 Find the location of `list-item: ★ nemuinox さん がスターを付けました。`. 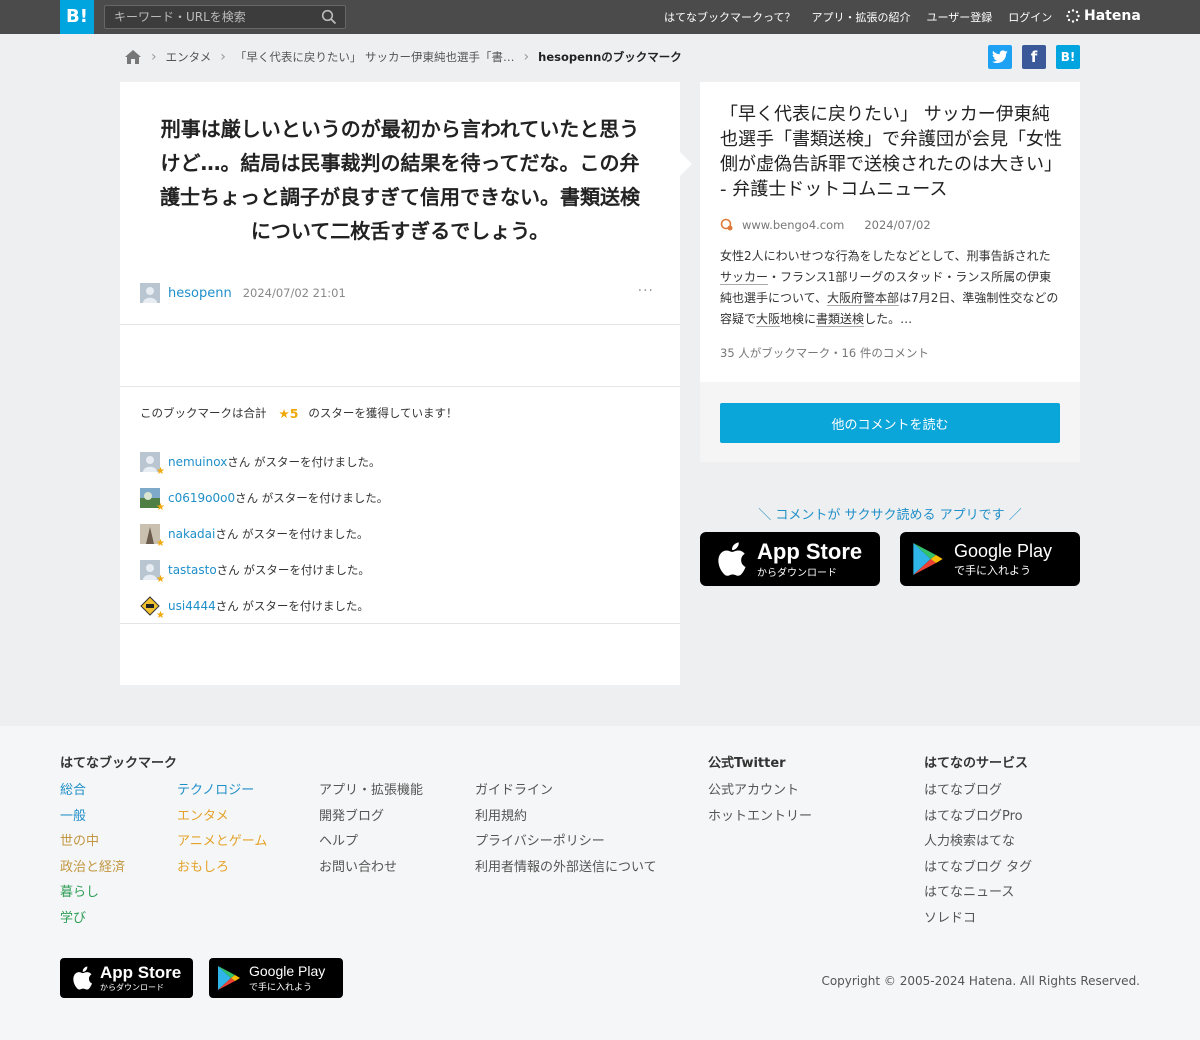

list-item: ★ nemuinox さん がスターを付けました。 is located at coordinates (264, 462).